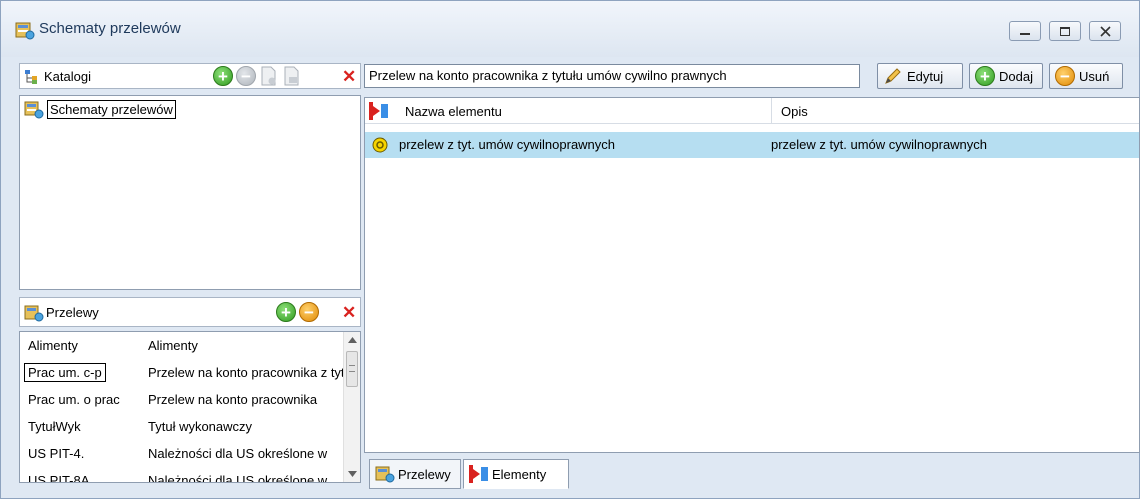  Describe the element at coordinates (200, 426) in the screenshot. I see `transfer-name: Tytuł wykonawczy` at that location.